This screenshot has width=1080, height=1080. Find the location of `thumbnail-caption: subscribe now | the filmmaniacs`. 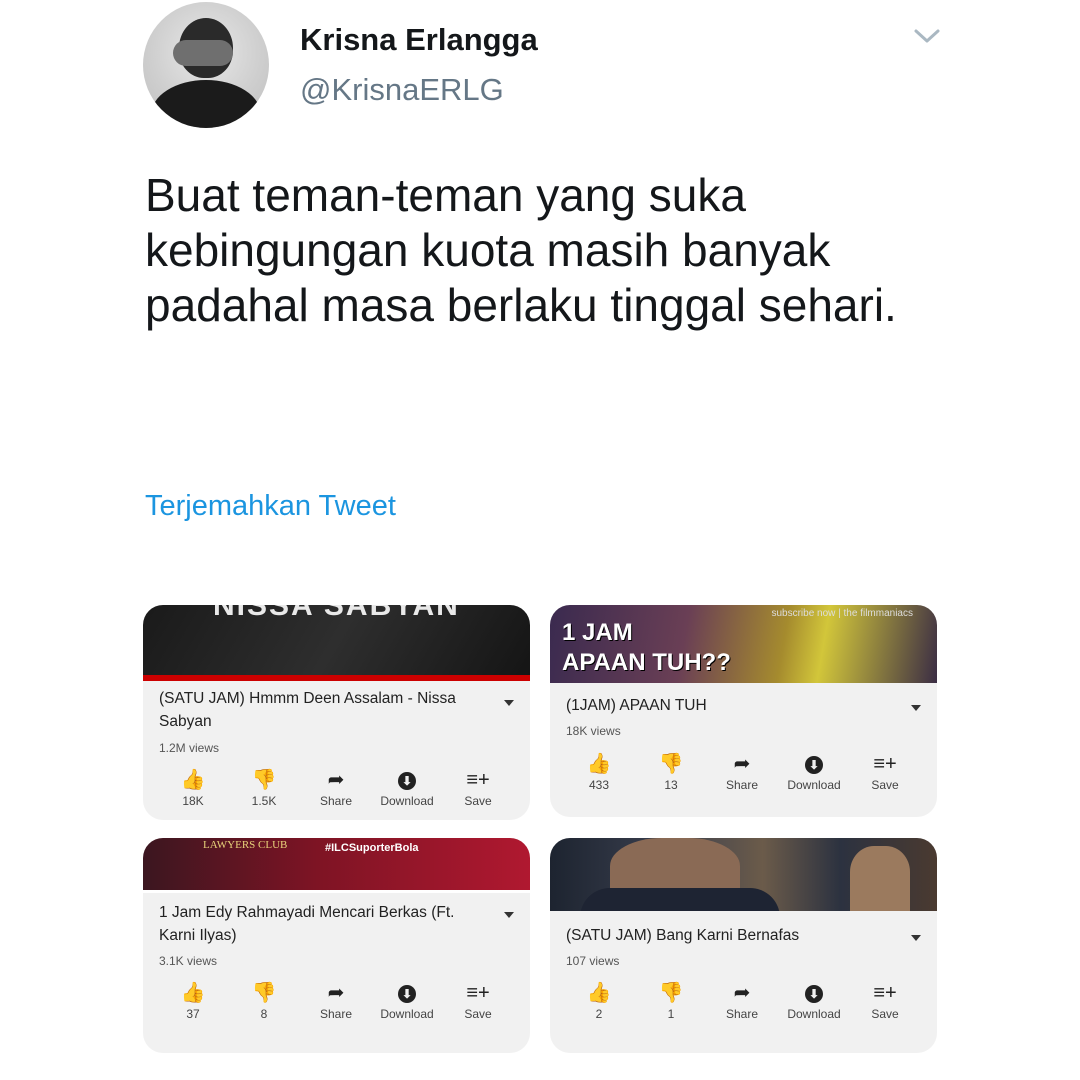

thumbnail-caption: subscribe now | the filmmaniacs is located at coordinates (842, 613).